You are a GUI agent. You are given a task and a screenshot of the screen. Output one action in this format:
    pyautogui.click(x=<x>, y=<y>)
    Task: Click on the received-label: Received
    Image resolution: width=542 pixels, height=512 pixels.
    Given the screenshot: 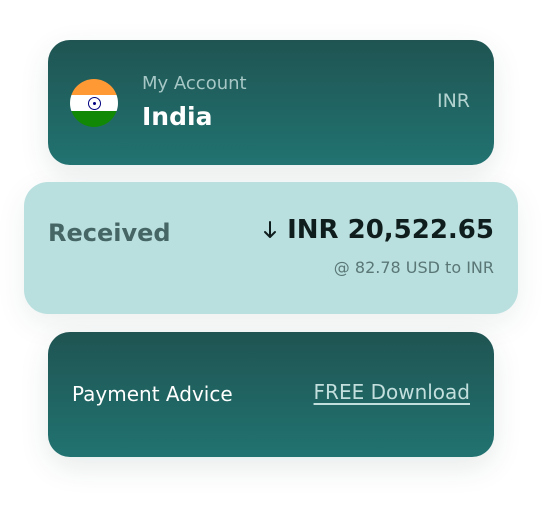 What is the action you would take?
    pyautogui.click(x=109, y=233)
    